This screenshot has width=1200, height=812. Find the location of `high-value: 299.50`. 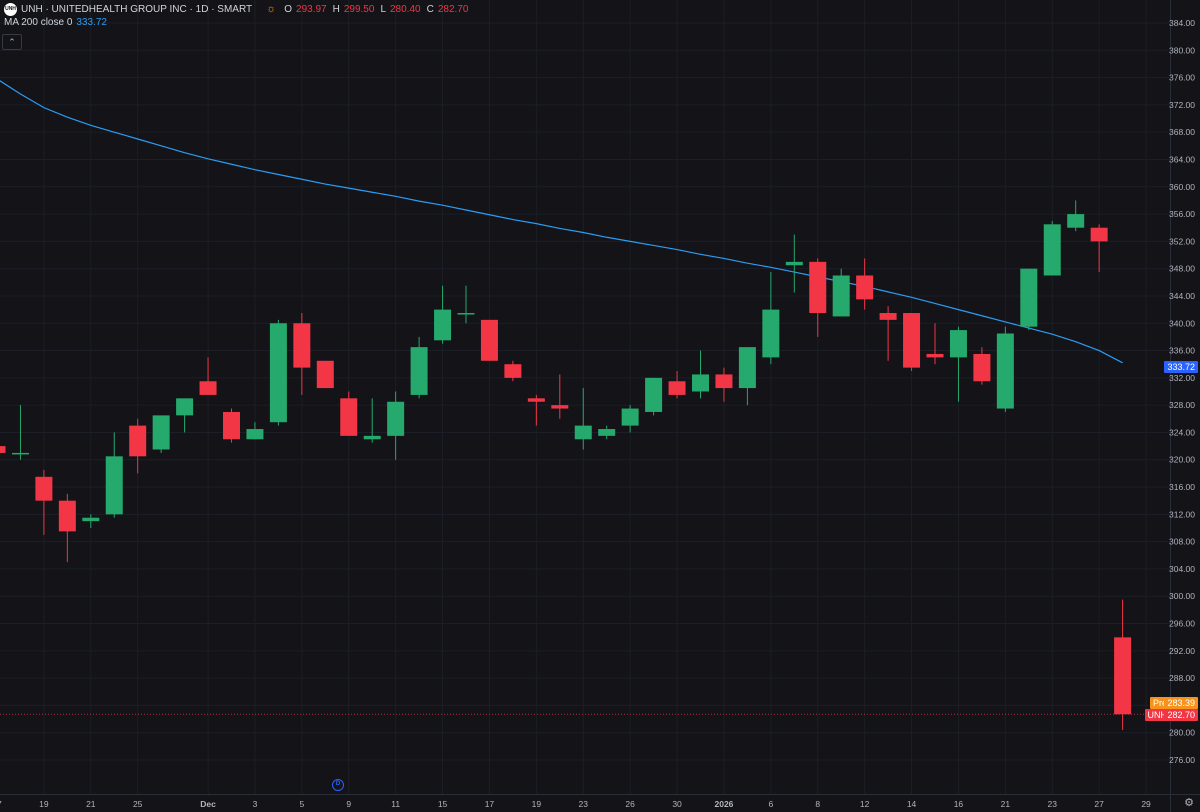

high-value: 299.50 is located at coordinates (359, 9).